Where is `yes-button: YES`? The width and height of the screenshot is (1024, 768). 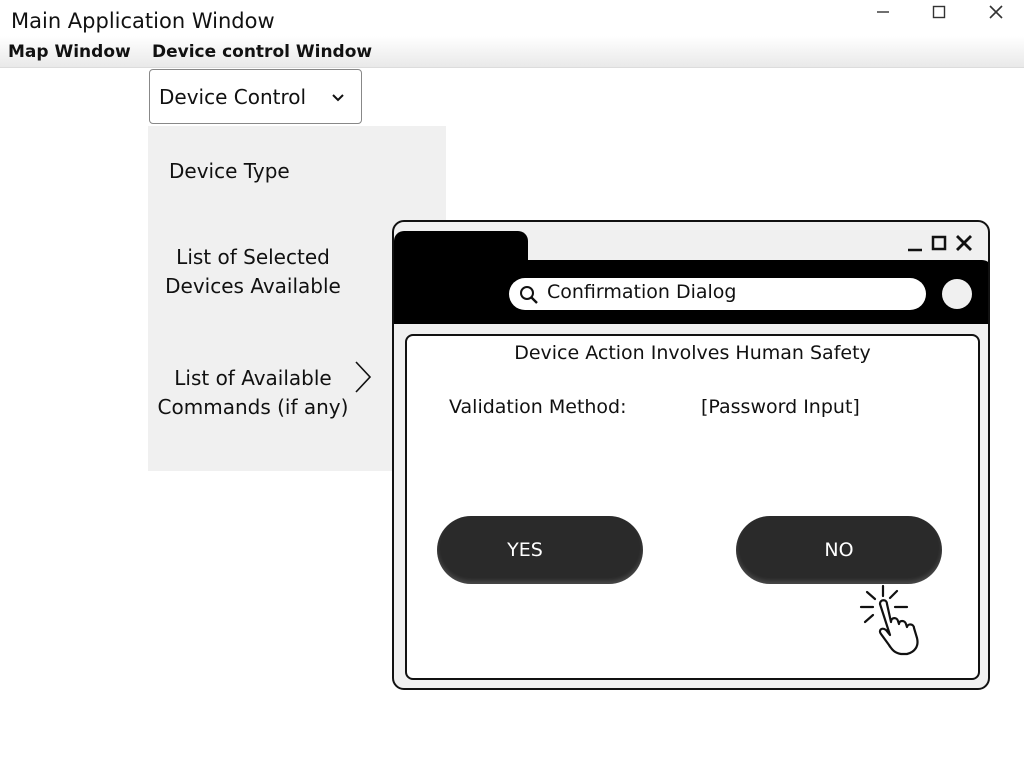
yes-button: YES is located at coordinates (540, 550).